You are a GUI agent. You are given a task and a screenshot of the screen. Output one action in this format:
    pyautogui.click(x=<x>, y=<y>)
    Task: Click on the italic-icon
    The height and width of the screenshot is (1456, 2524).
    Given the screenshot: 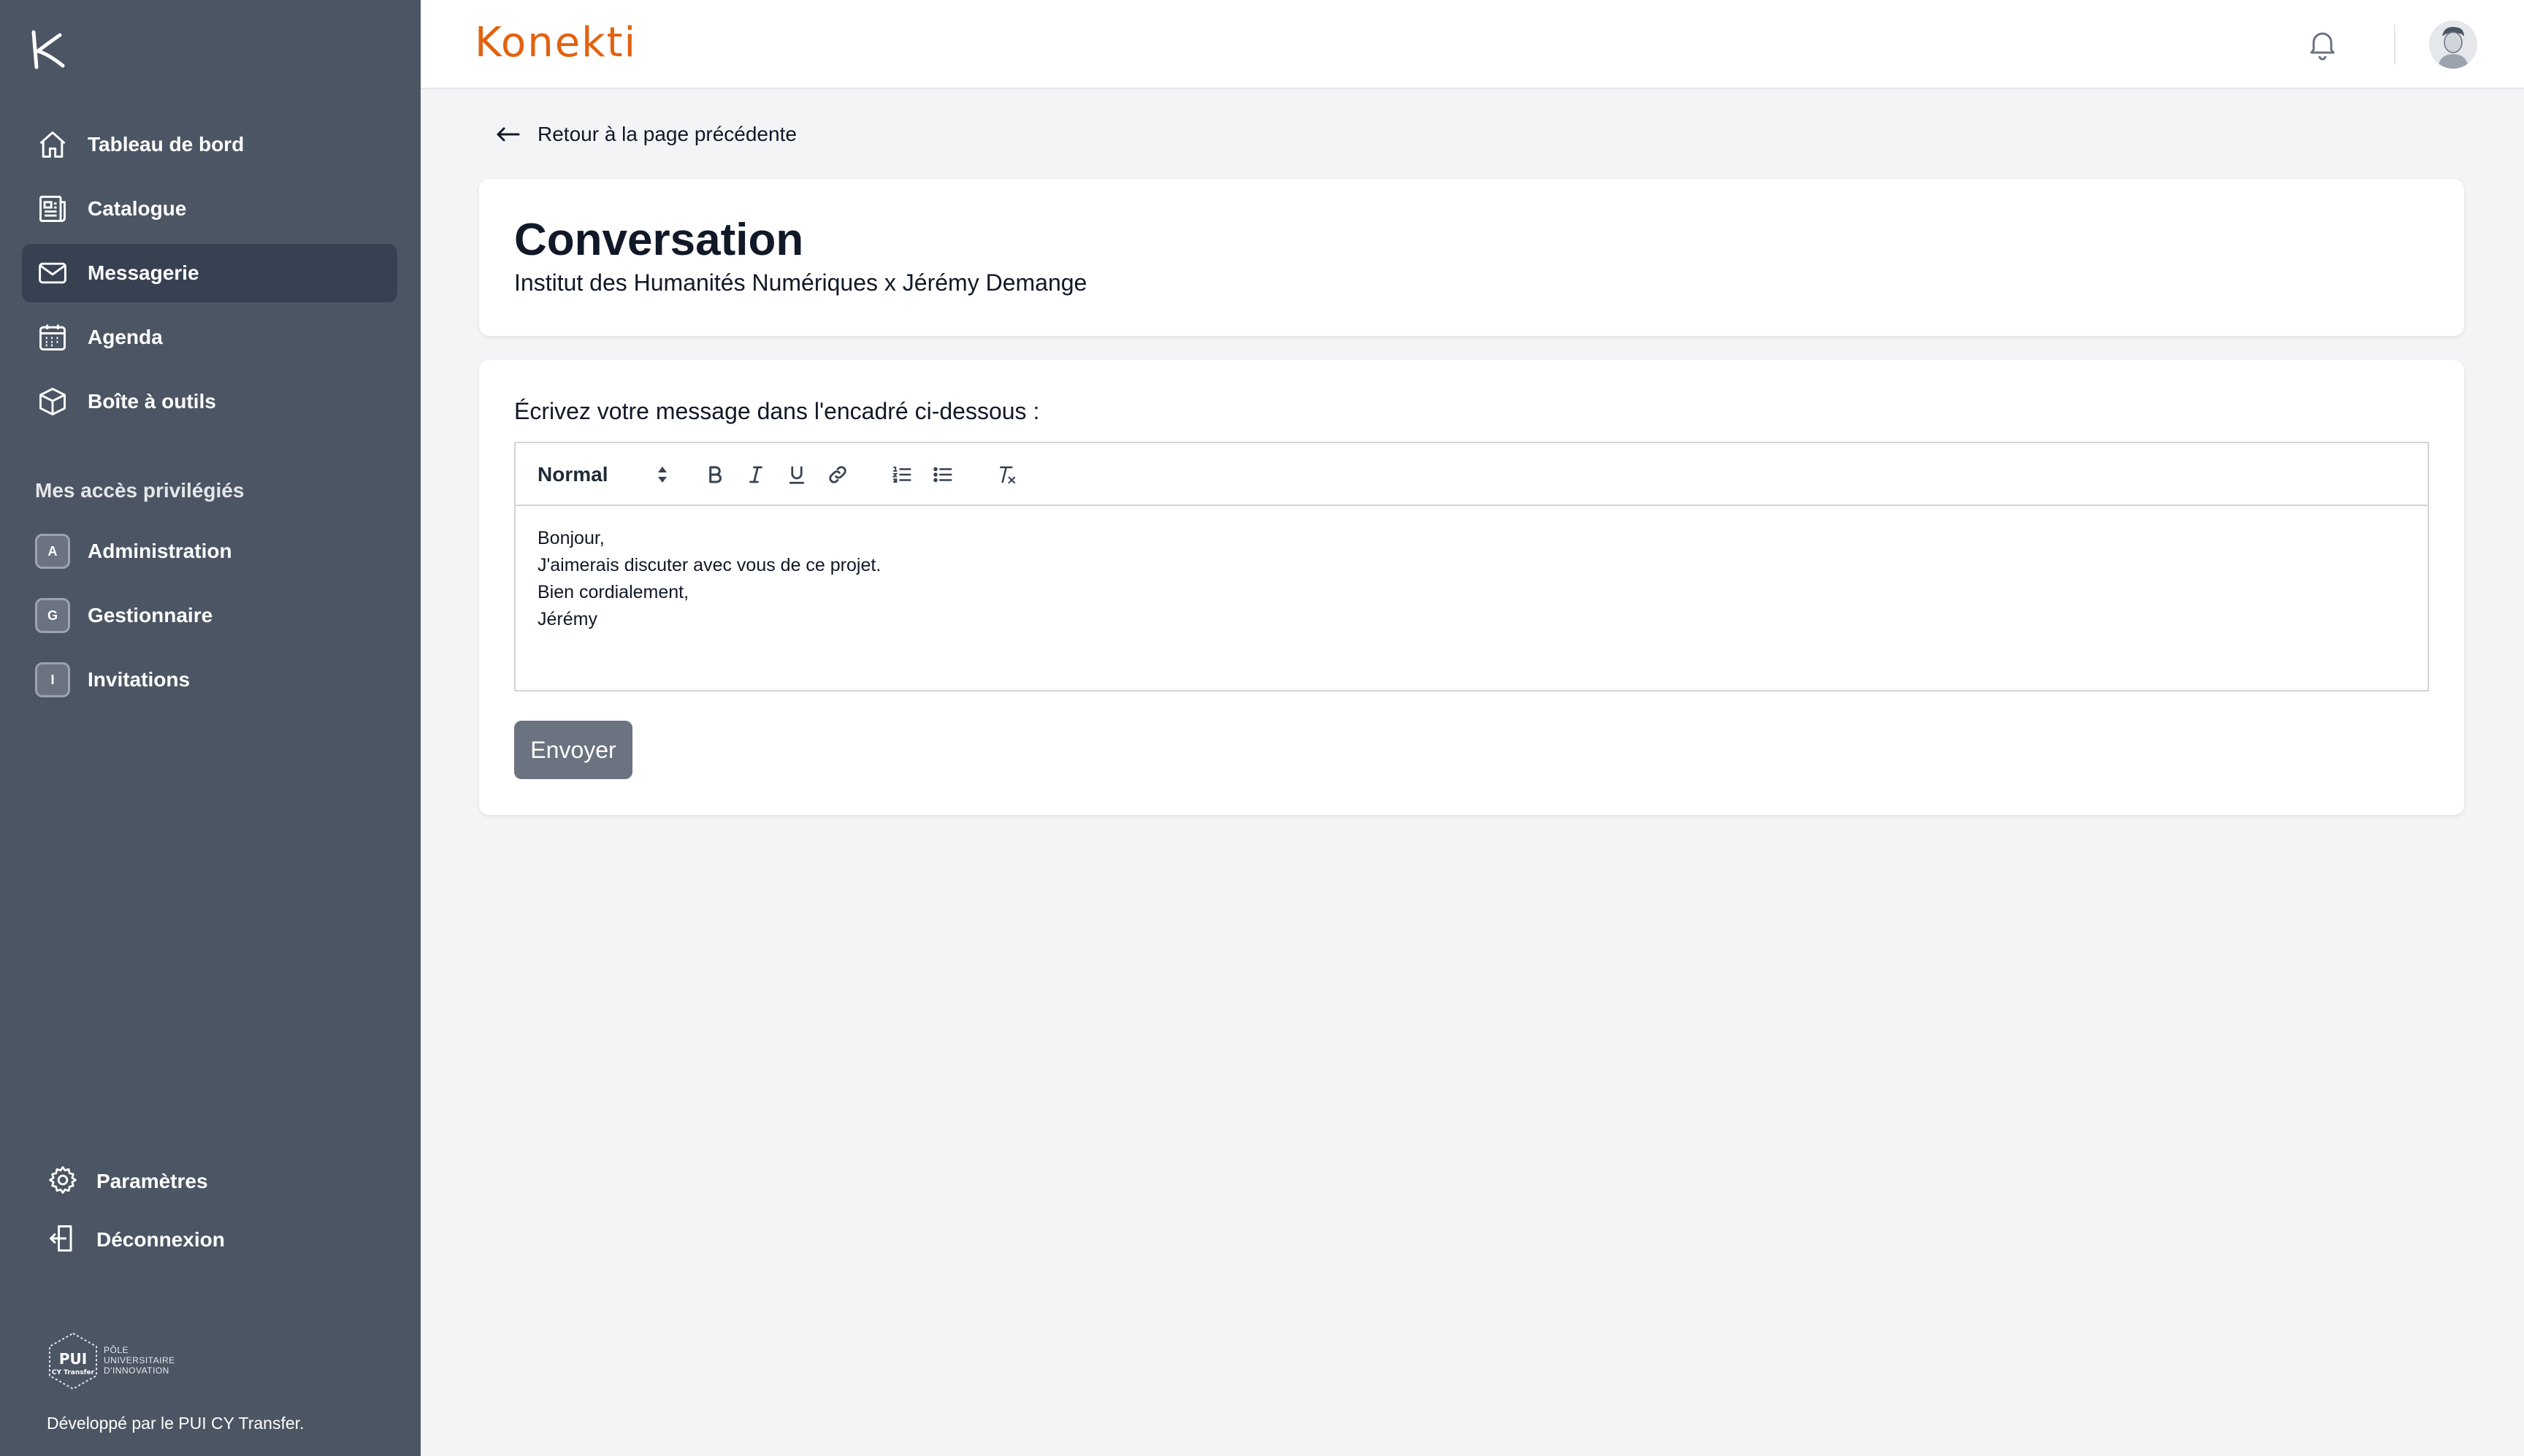 What is the action you would take?
    pyautogui.click(x=755, y=474)
    